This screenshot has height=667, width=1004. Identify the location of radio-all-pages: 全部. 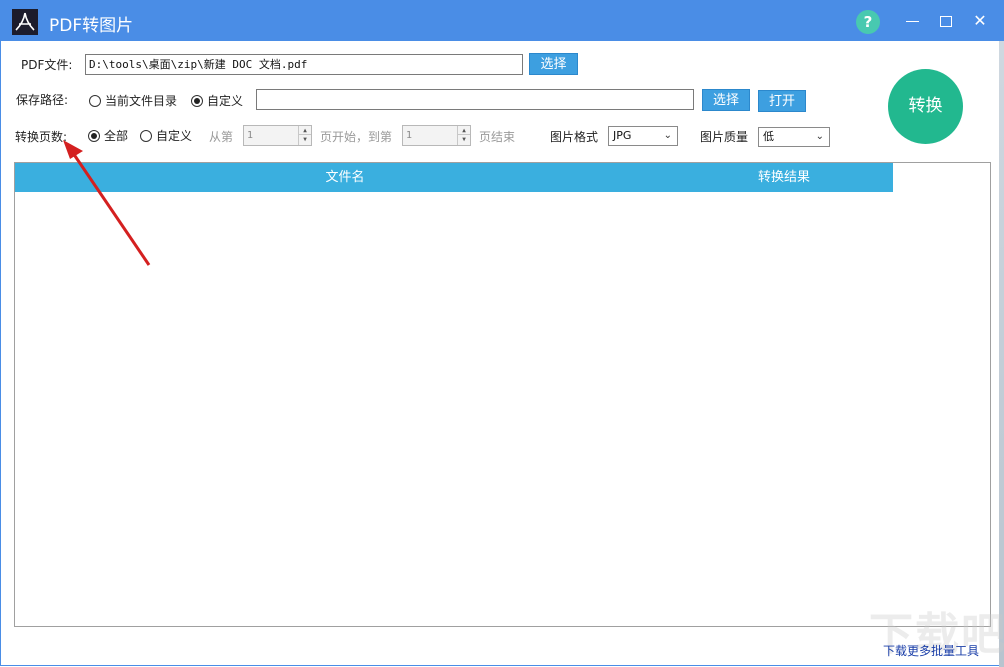
(108, 135).